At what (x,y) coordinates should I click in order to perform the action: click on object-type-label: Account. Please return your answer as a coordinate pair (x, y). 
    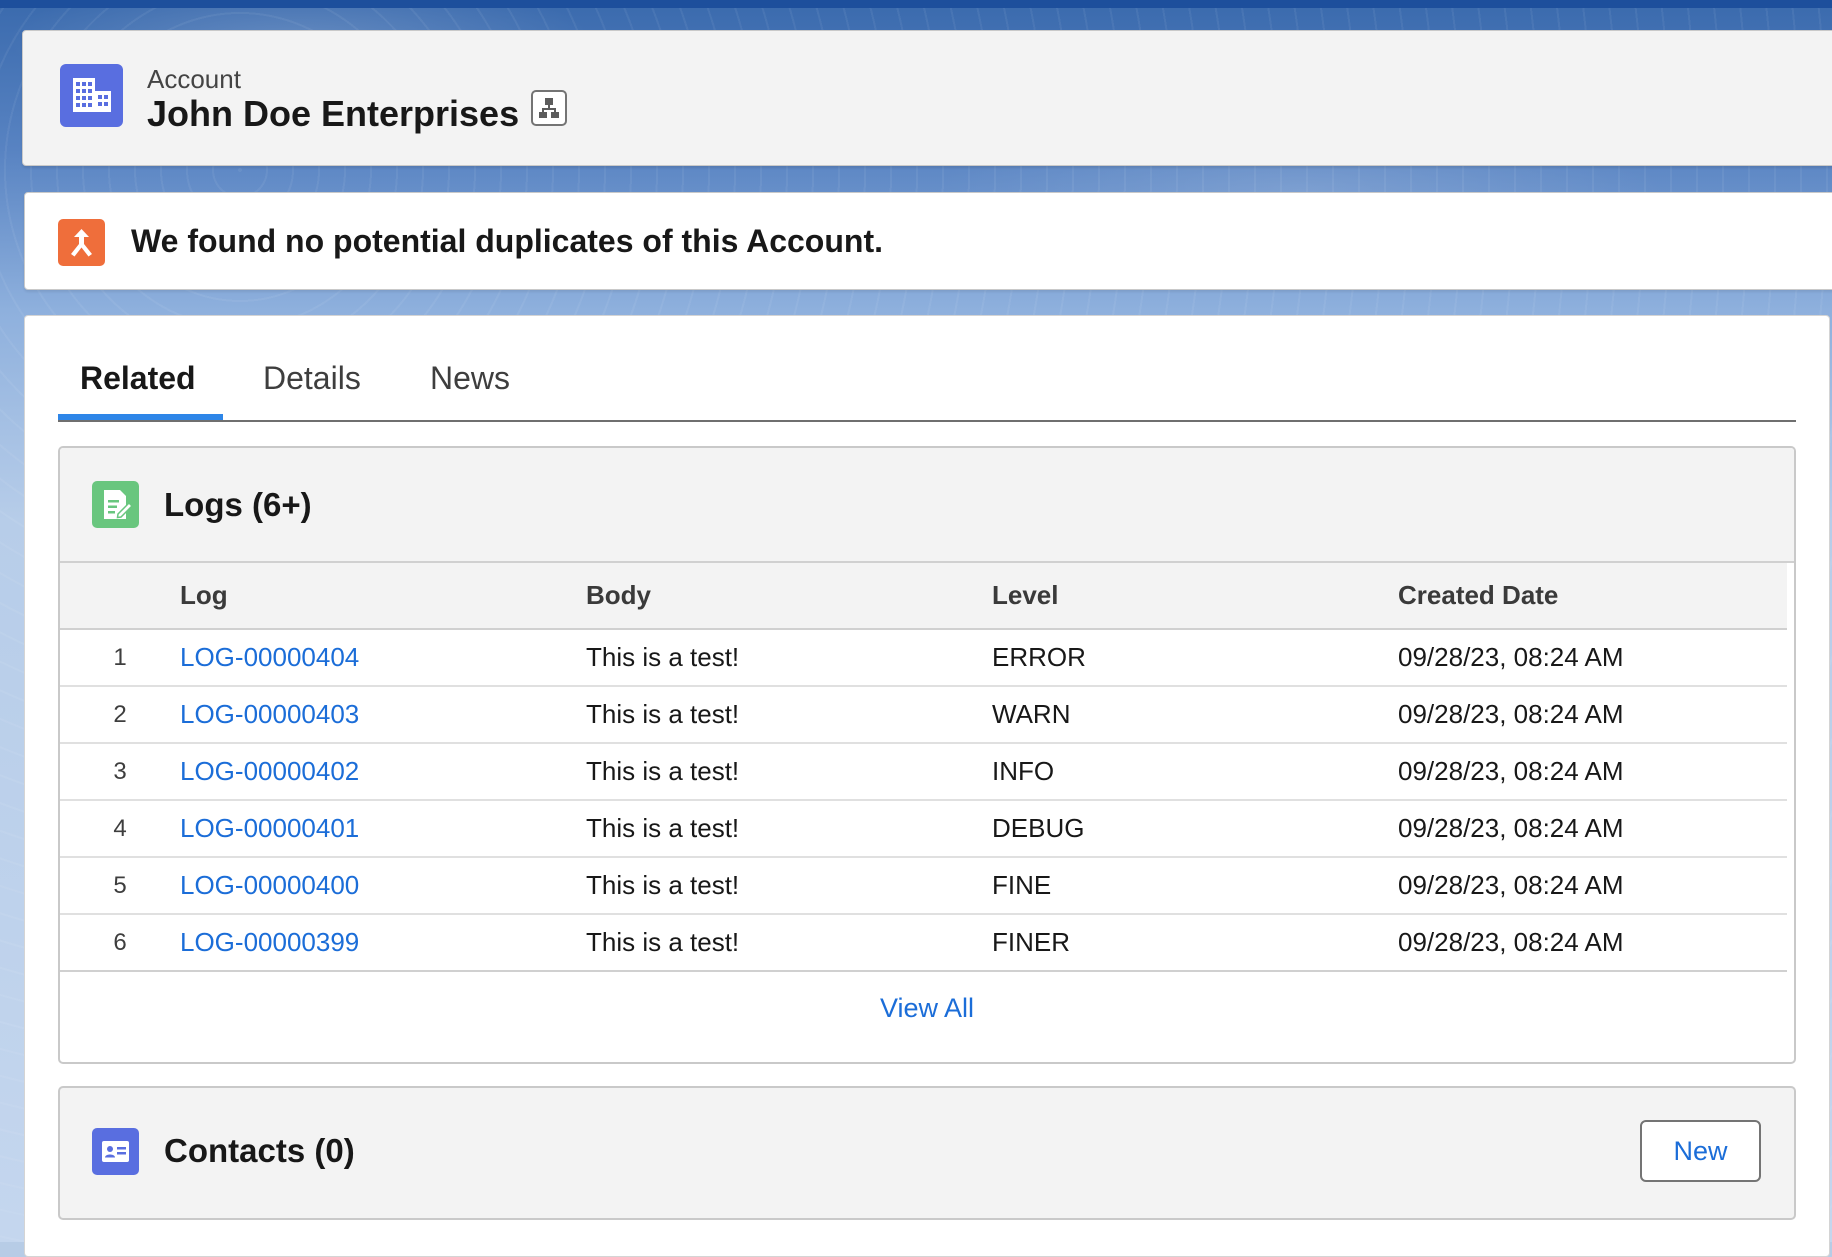
    Looking at the image, I should click on (194, 79).